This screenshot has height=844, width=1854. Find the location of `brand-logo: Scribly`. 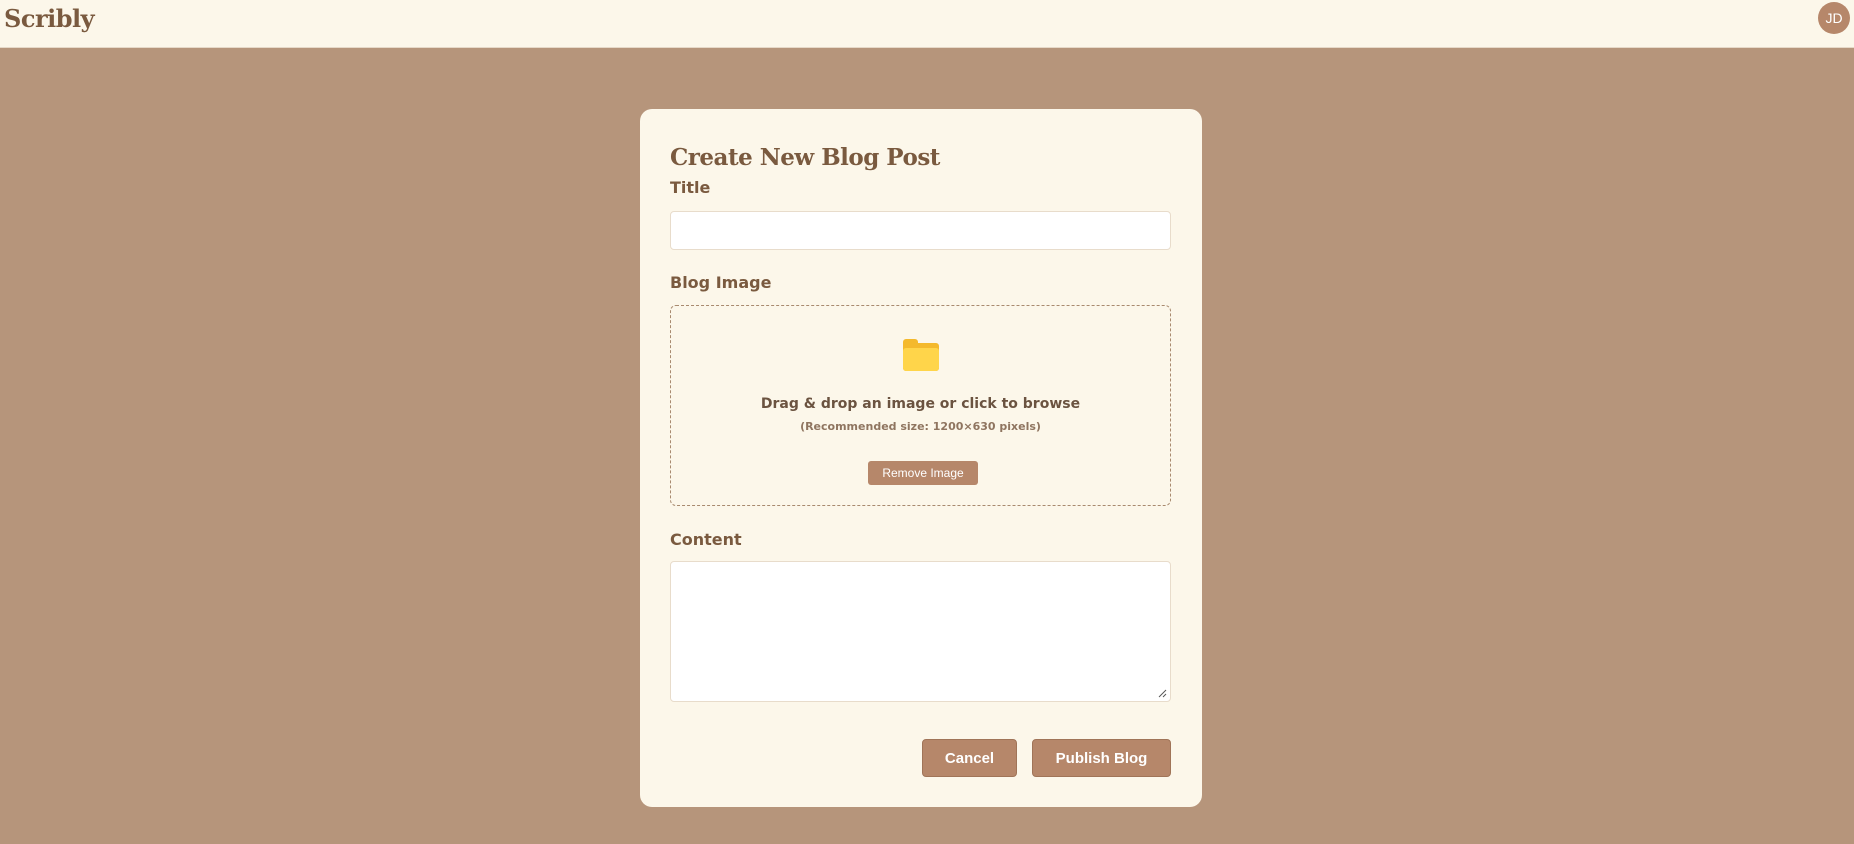

brand-logo: Scribly is located at coordinates (49, 18).